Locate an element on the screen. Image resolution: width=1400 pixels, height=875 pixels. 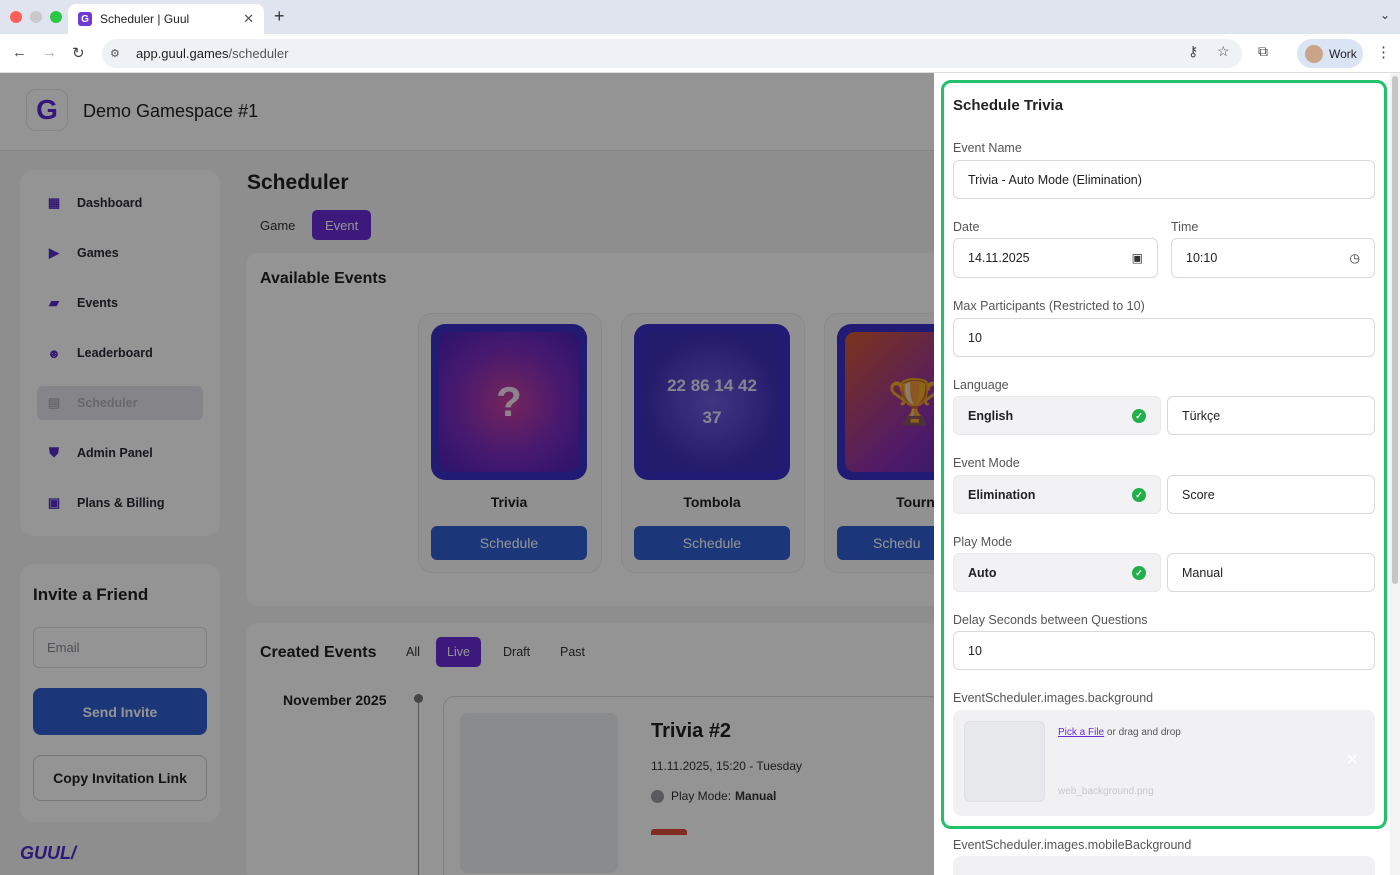
close-window-button is located at coordinates (16, 17).